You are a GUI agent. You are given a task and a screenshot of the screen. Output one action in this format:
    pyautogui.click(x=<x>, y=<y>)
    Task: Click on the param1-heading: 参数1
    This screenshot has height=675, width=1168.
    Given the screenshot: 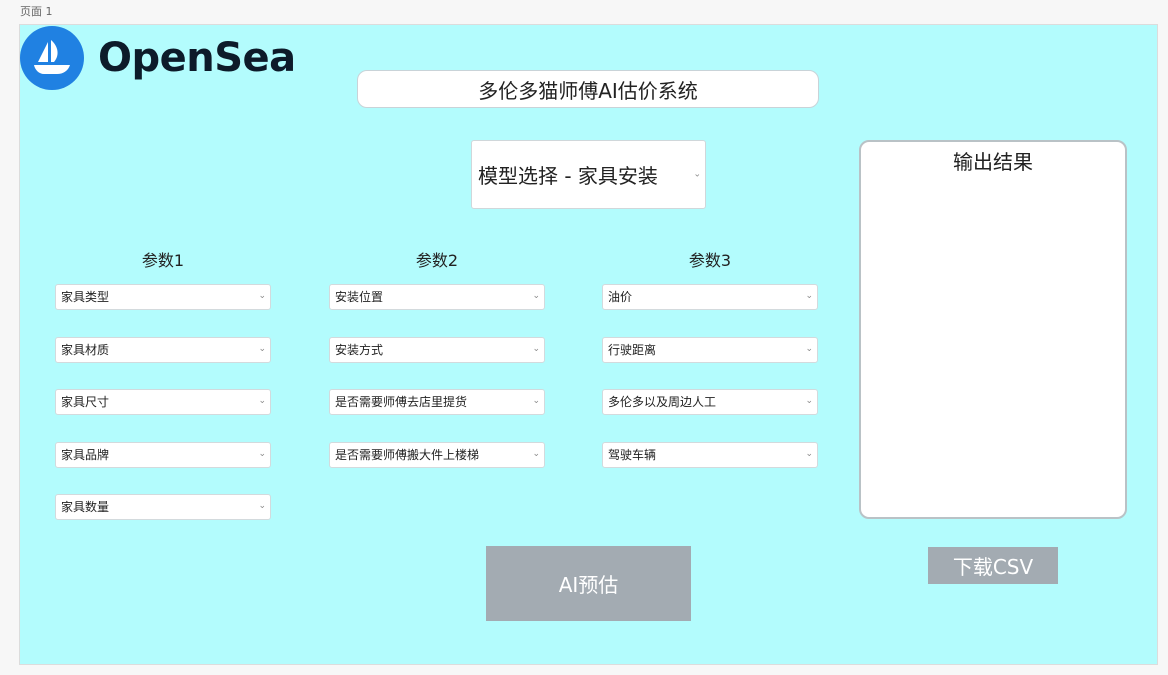 What is the action you would take?
    pyautogui.click(x=163, y=260)
    